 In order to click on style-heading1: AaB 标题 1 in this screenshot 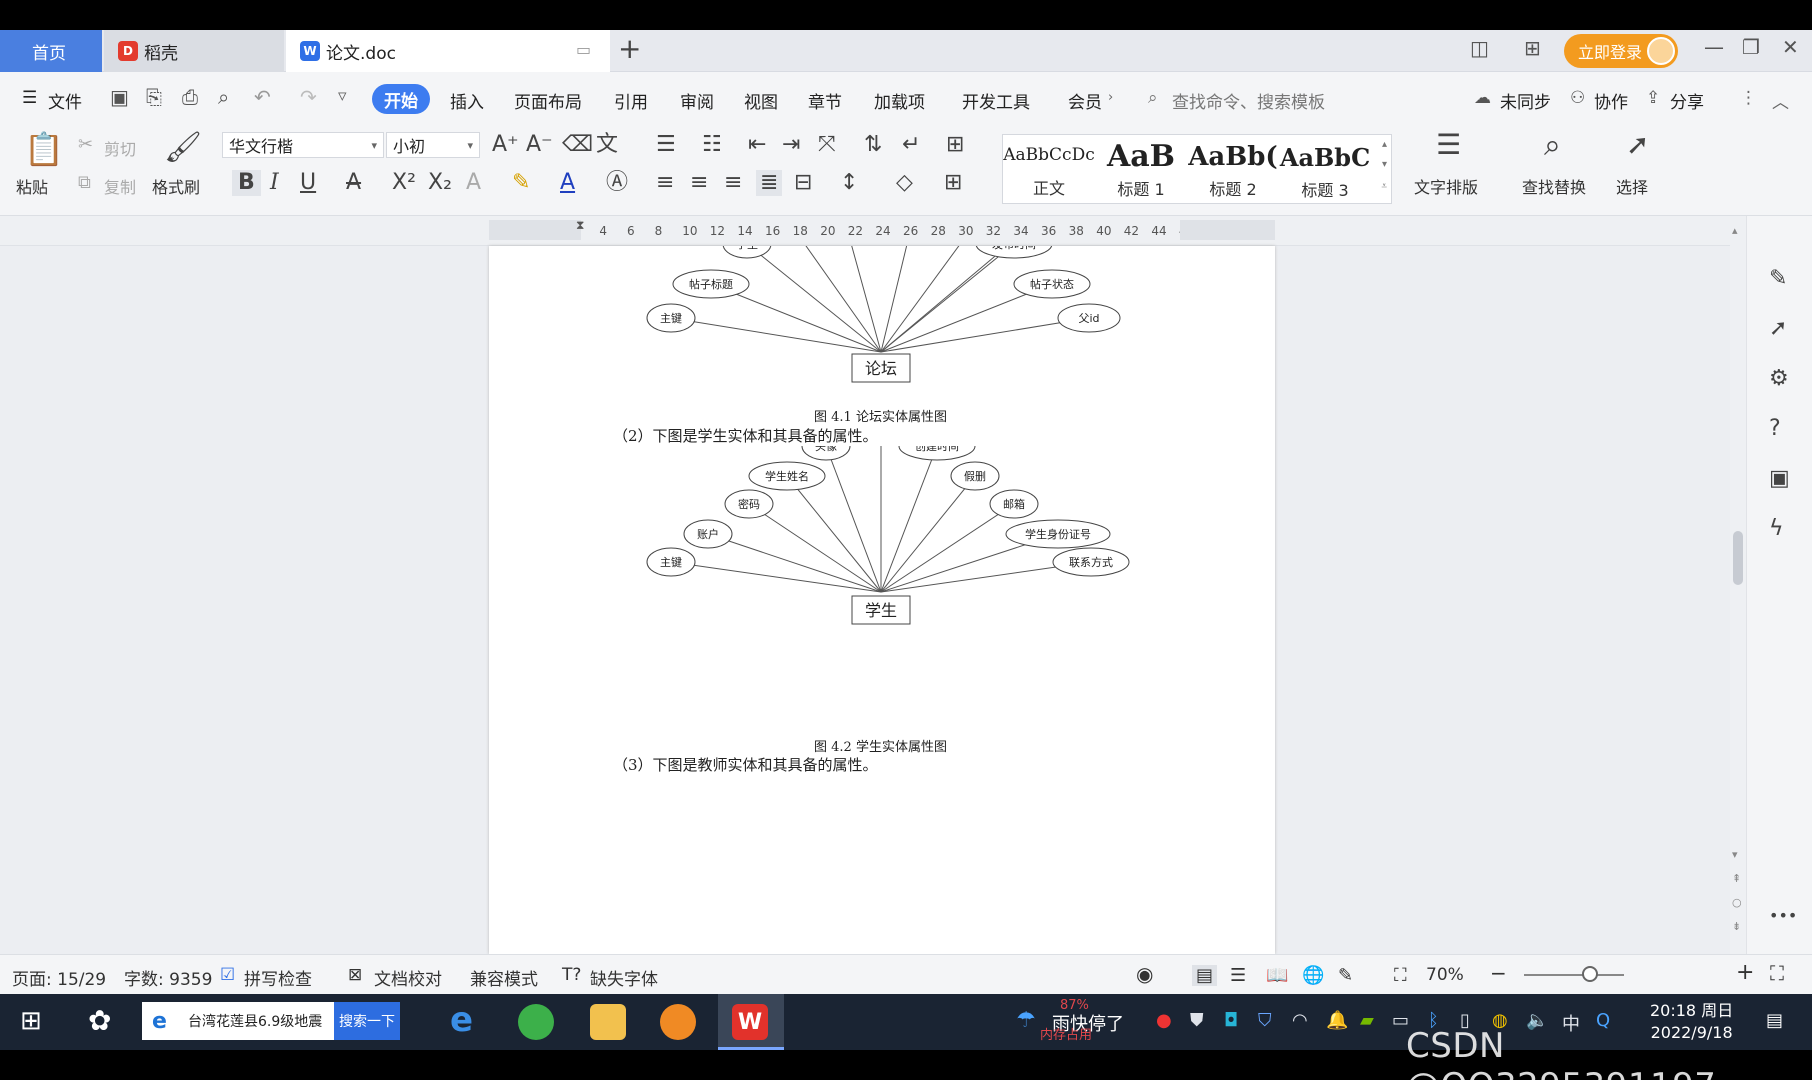, I will do `click(1141, 169)`.